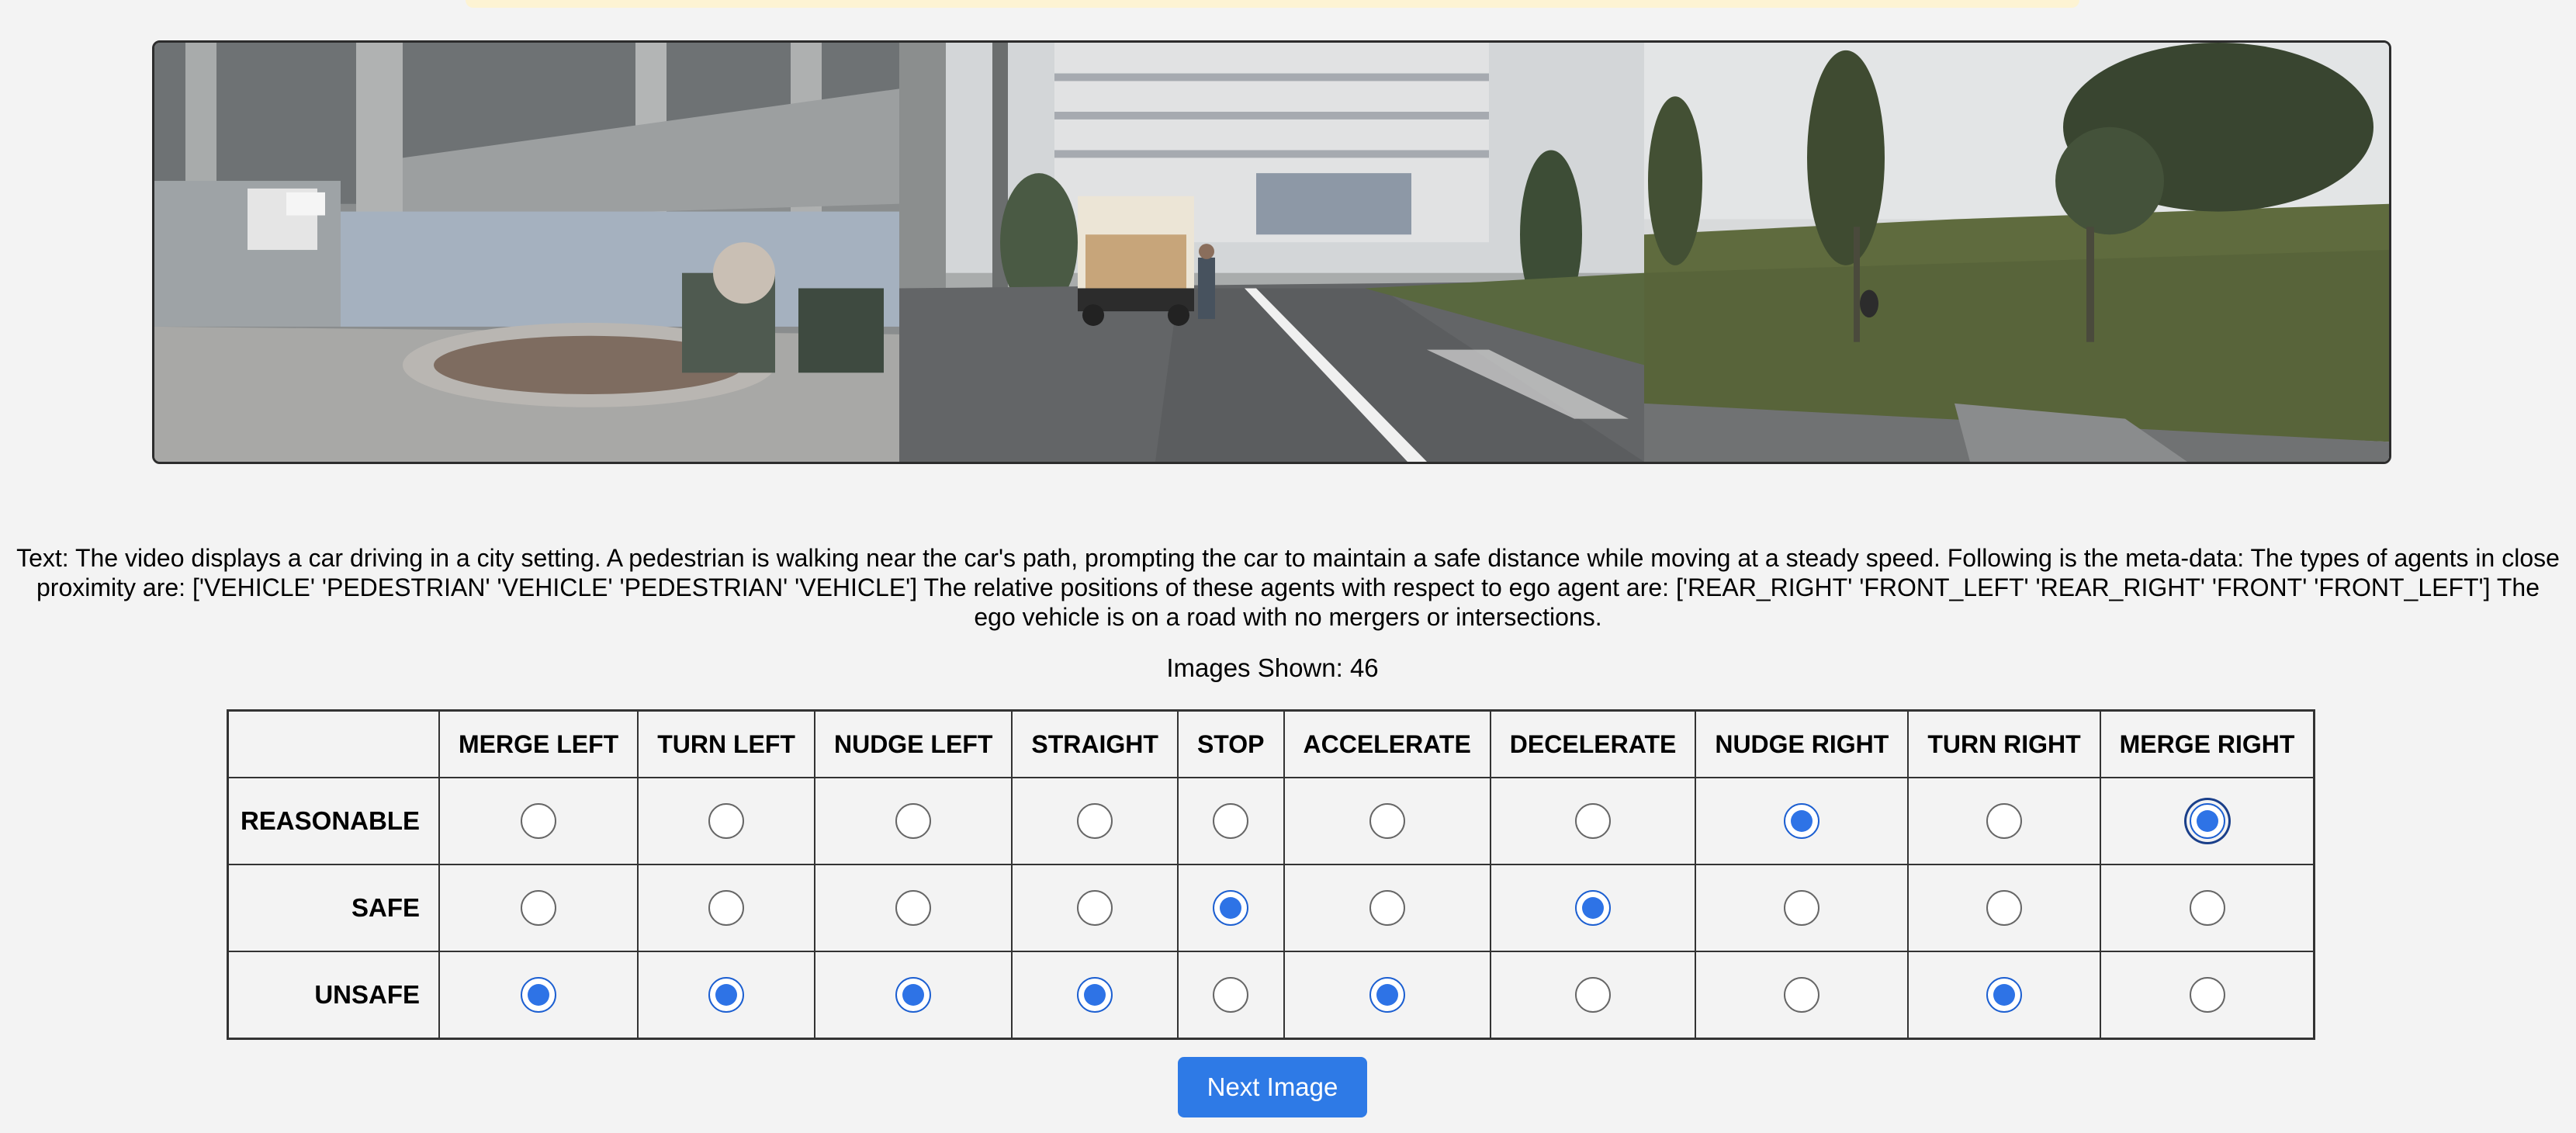 Image resolution: width=2576 pixels, height=1133 pixels. I want to click on radio-safe-merge-right, so click(2207, 908).